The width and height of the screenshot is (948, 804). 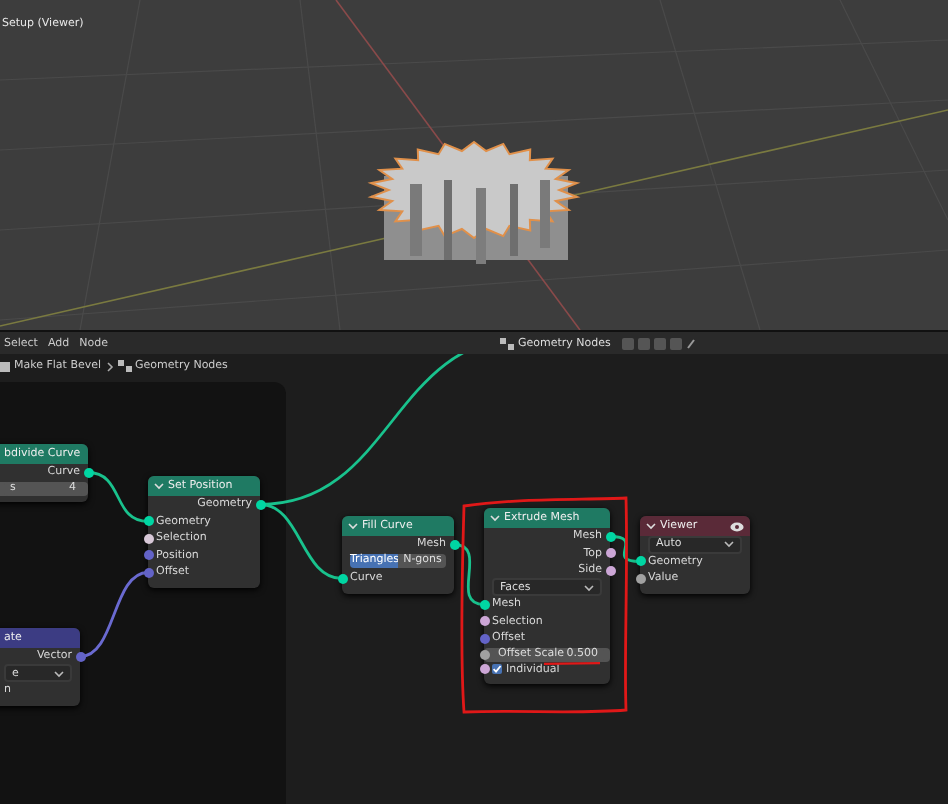 I want to click on object-icon, so click(x=5, y=366).